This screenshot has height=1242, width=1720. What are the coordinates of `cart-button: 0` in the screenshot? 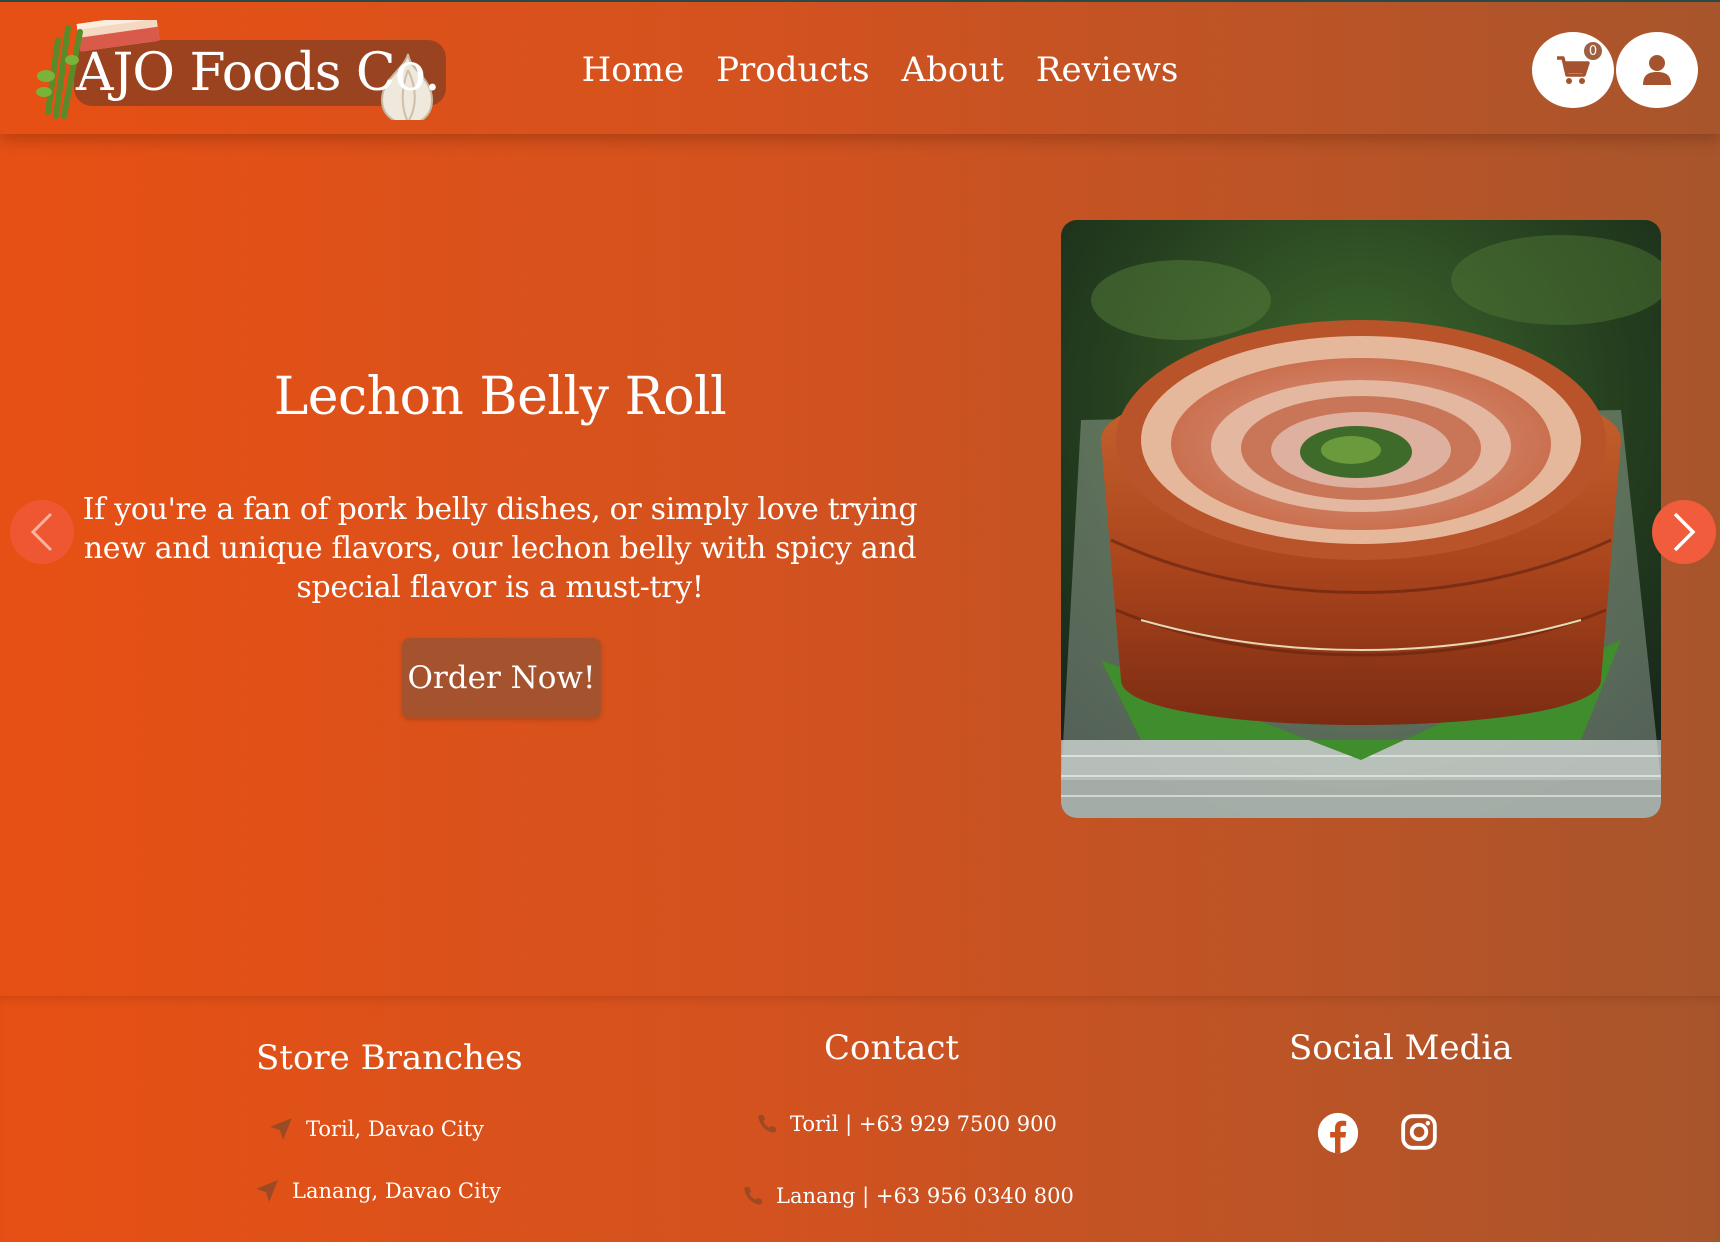 It's located at (1573, 70).